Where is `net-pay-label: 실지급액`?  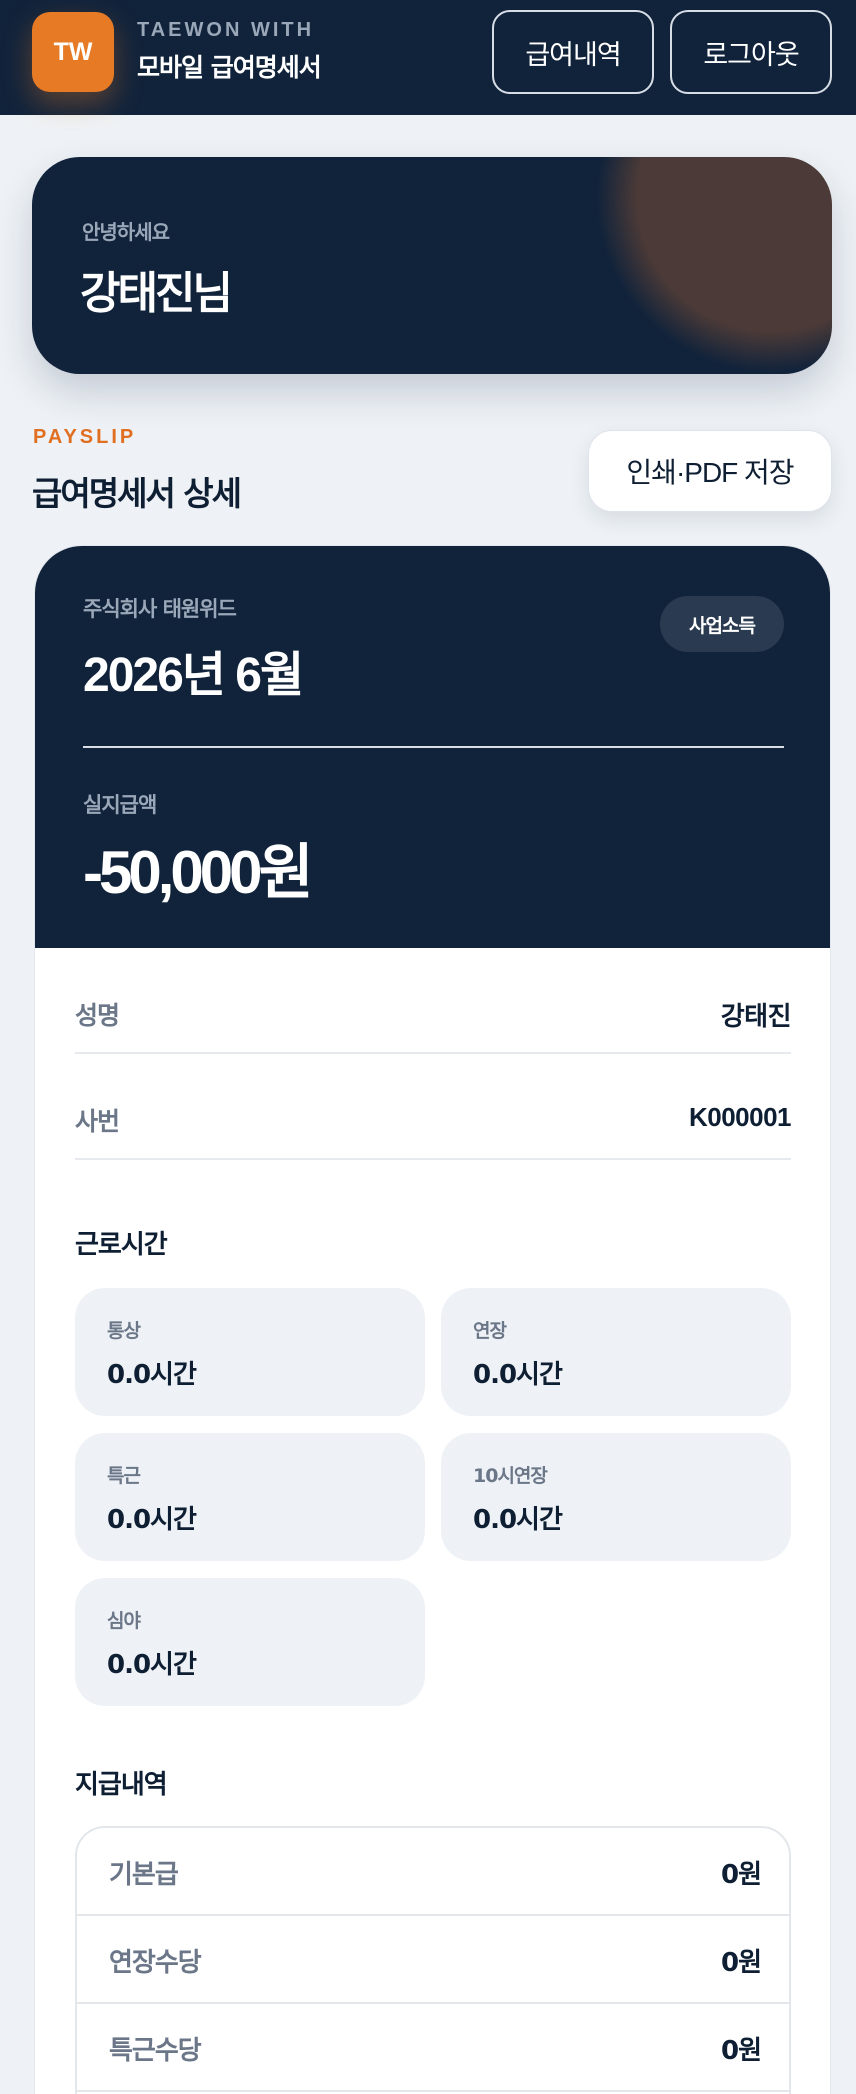
net-pay-label: 실지급액 is located at coordinates (120, 805).